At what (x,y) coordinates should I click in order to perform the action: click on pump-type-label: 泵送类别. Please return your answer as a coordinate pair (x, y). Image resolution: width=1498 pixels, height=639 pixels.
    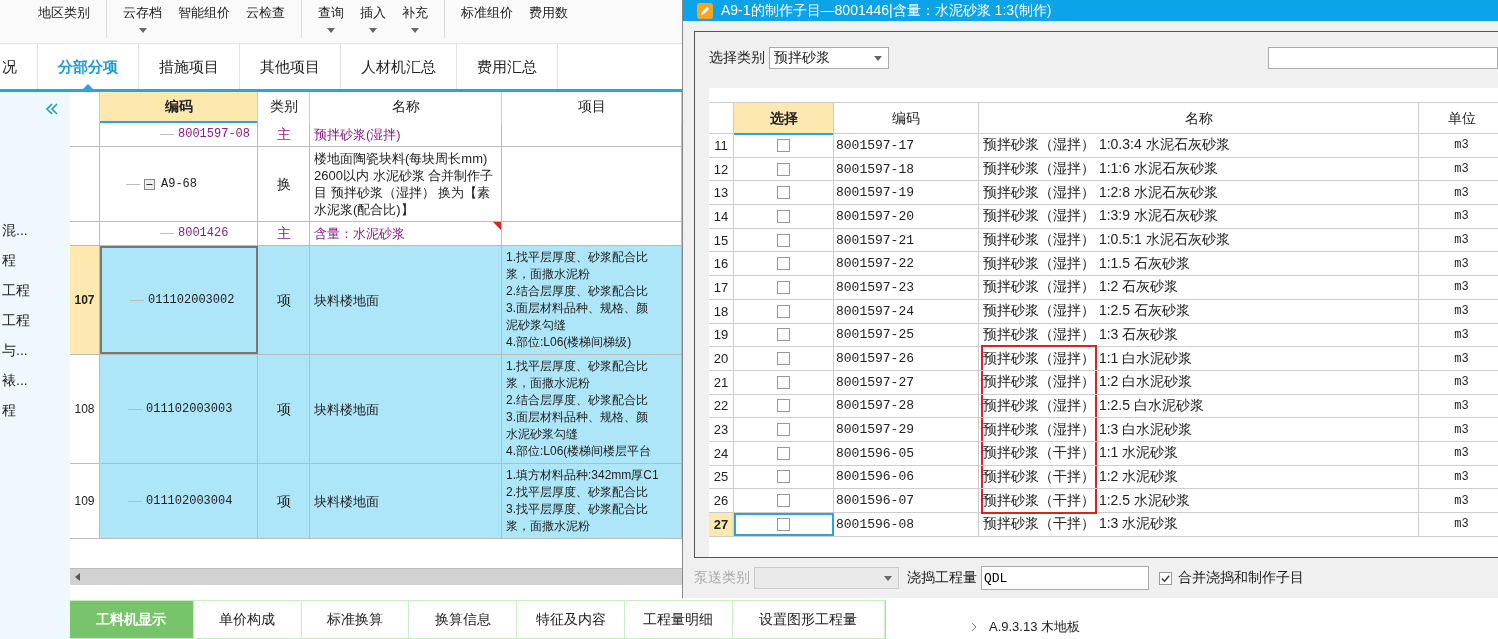
    Looking at the image, I should click on (722, 578).